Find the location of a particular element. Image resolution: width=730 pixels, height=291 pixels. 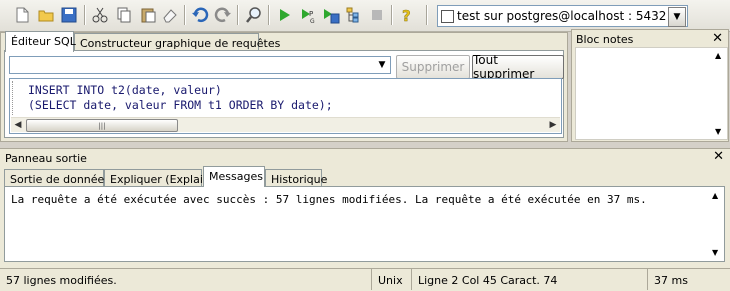

help-icon: ? is located at coordinates (407, 15).